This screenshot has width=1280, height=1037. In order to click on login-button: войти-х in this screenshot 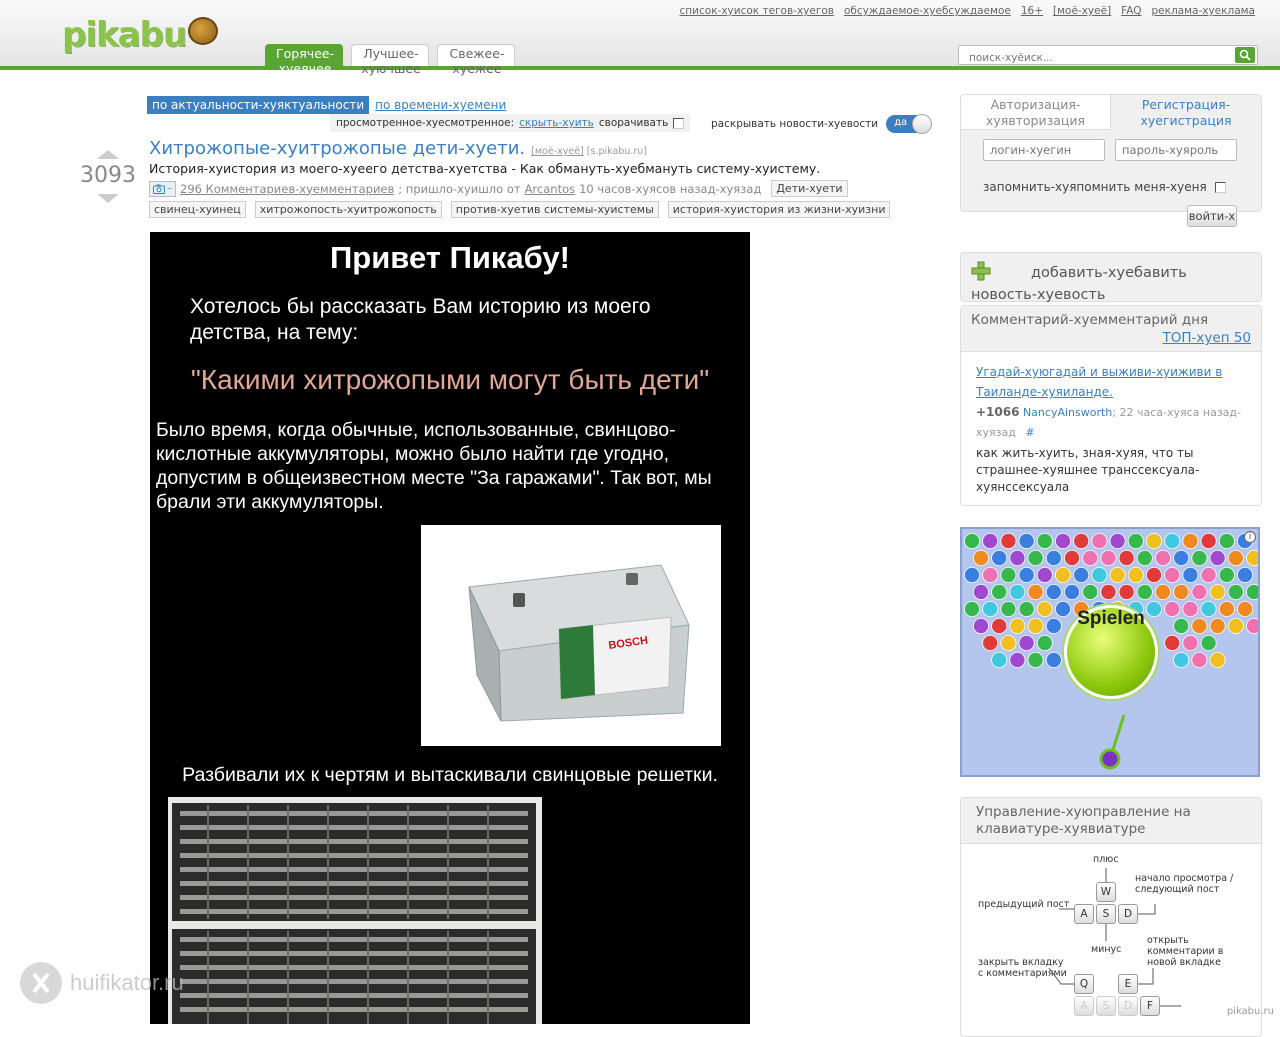, I will do `click(1212, 216)`.